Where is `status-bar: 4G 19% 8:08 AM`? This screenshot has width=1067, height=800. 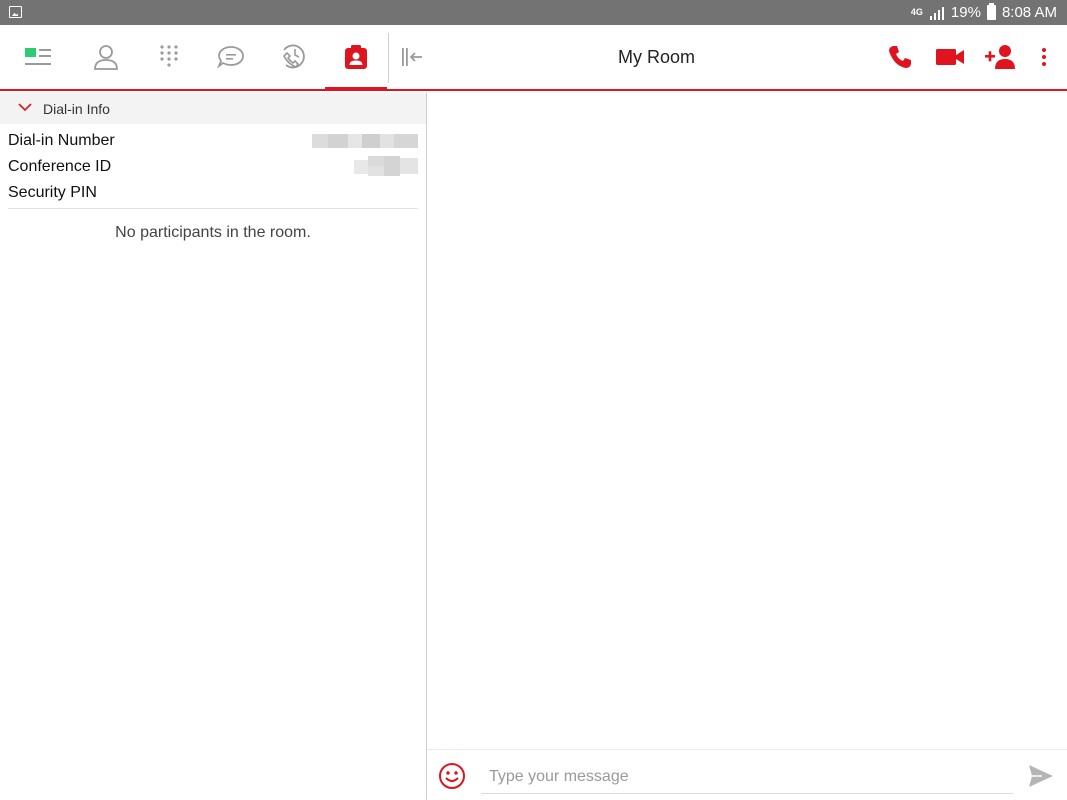 status-bar: 4G 19% 8:08 AM is located at coordinates (533, 12).